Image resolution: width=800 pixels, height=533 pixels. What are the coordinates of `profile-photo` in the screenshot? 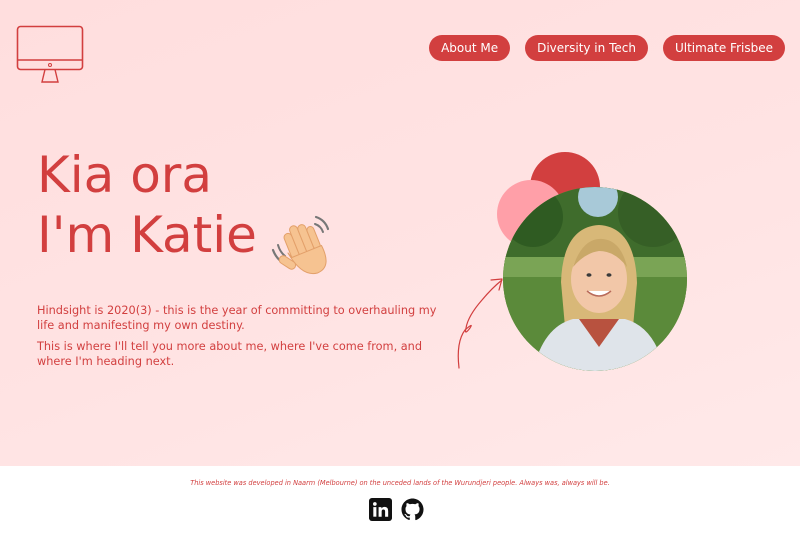 It's located at (595, 279).